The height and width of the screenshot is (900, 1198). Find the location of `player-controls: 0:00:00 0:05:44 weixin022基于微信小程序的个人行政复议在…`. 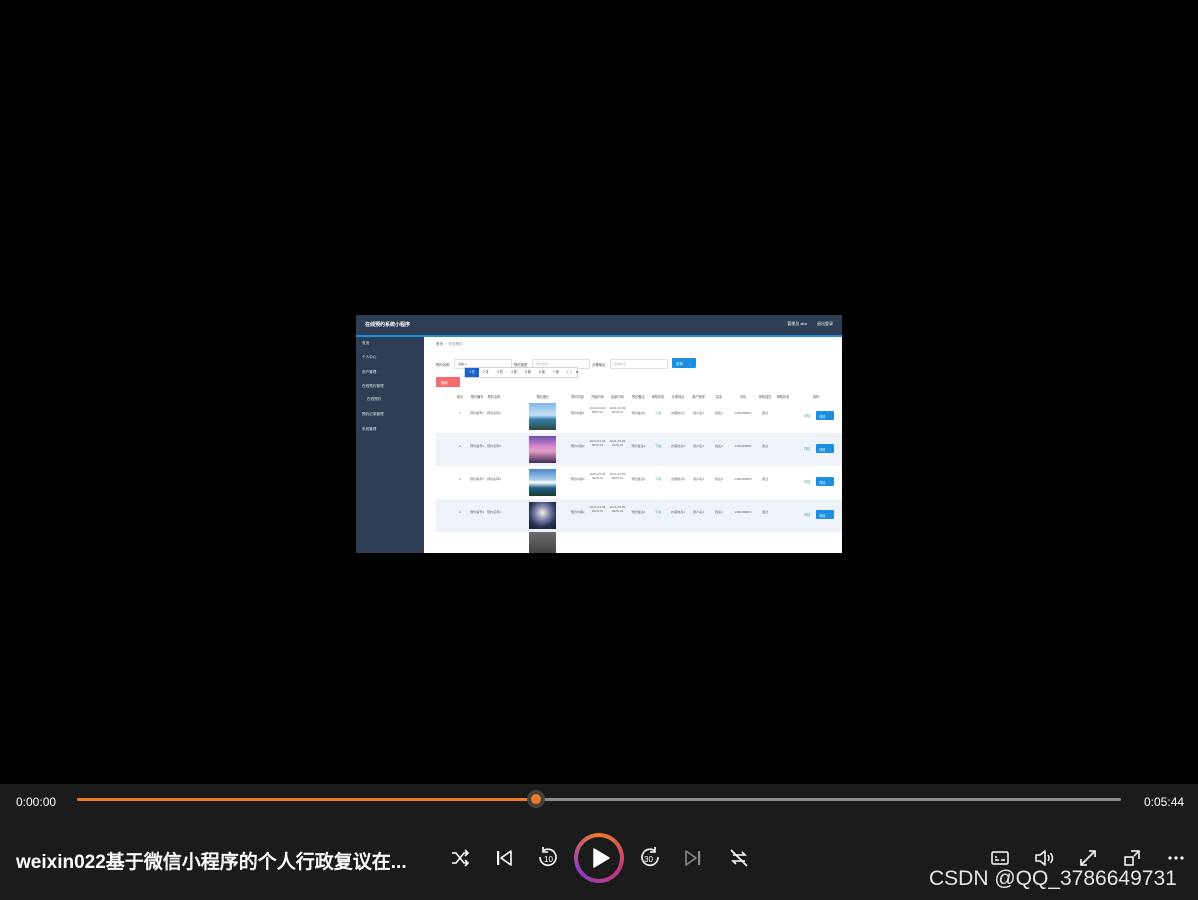

player-controls: 0:00:00 0:05:44 weixin022基于微信小程序的个人行政复议在… is located at coordinates (599, 842).